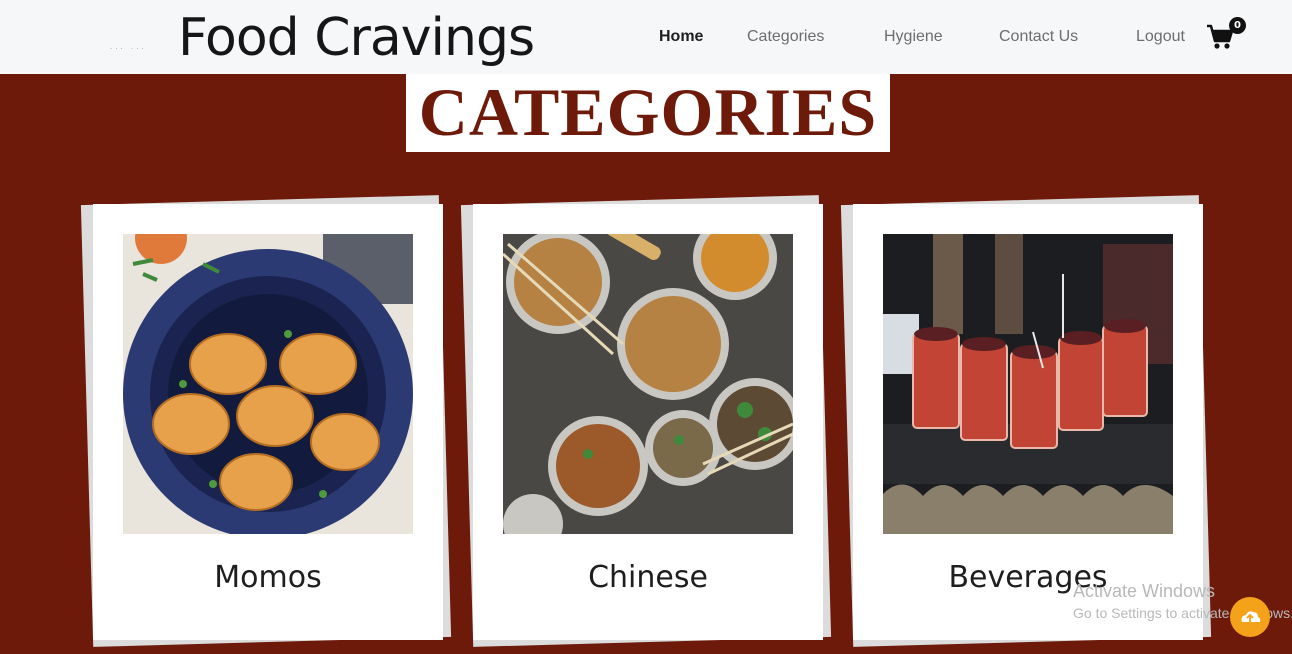  I want to click on floating-action-button, so click(1250, 617).